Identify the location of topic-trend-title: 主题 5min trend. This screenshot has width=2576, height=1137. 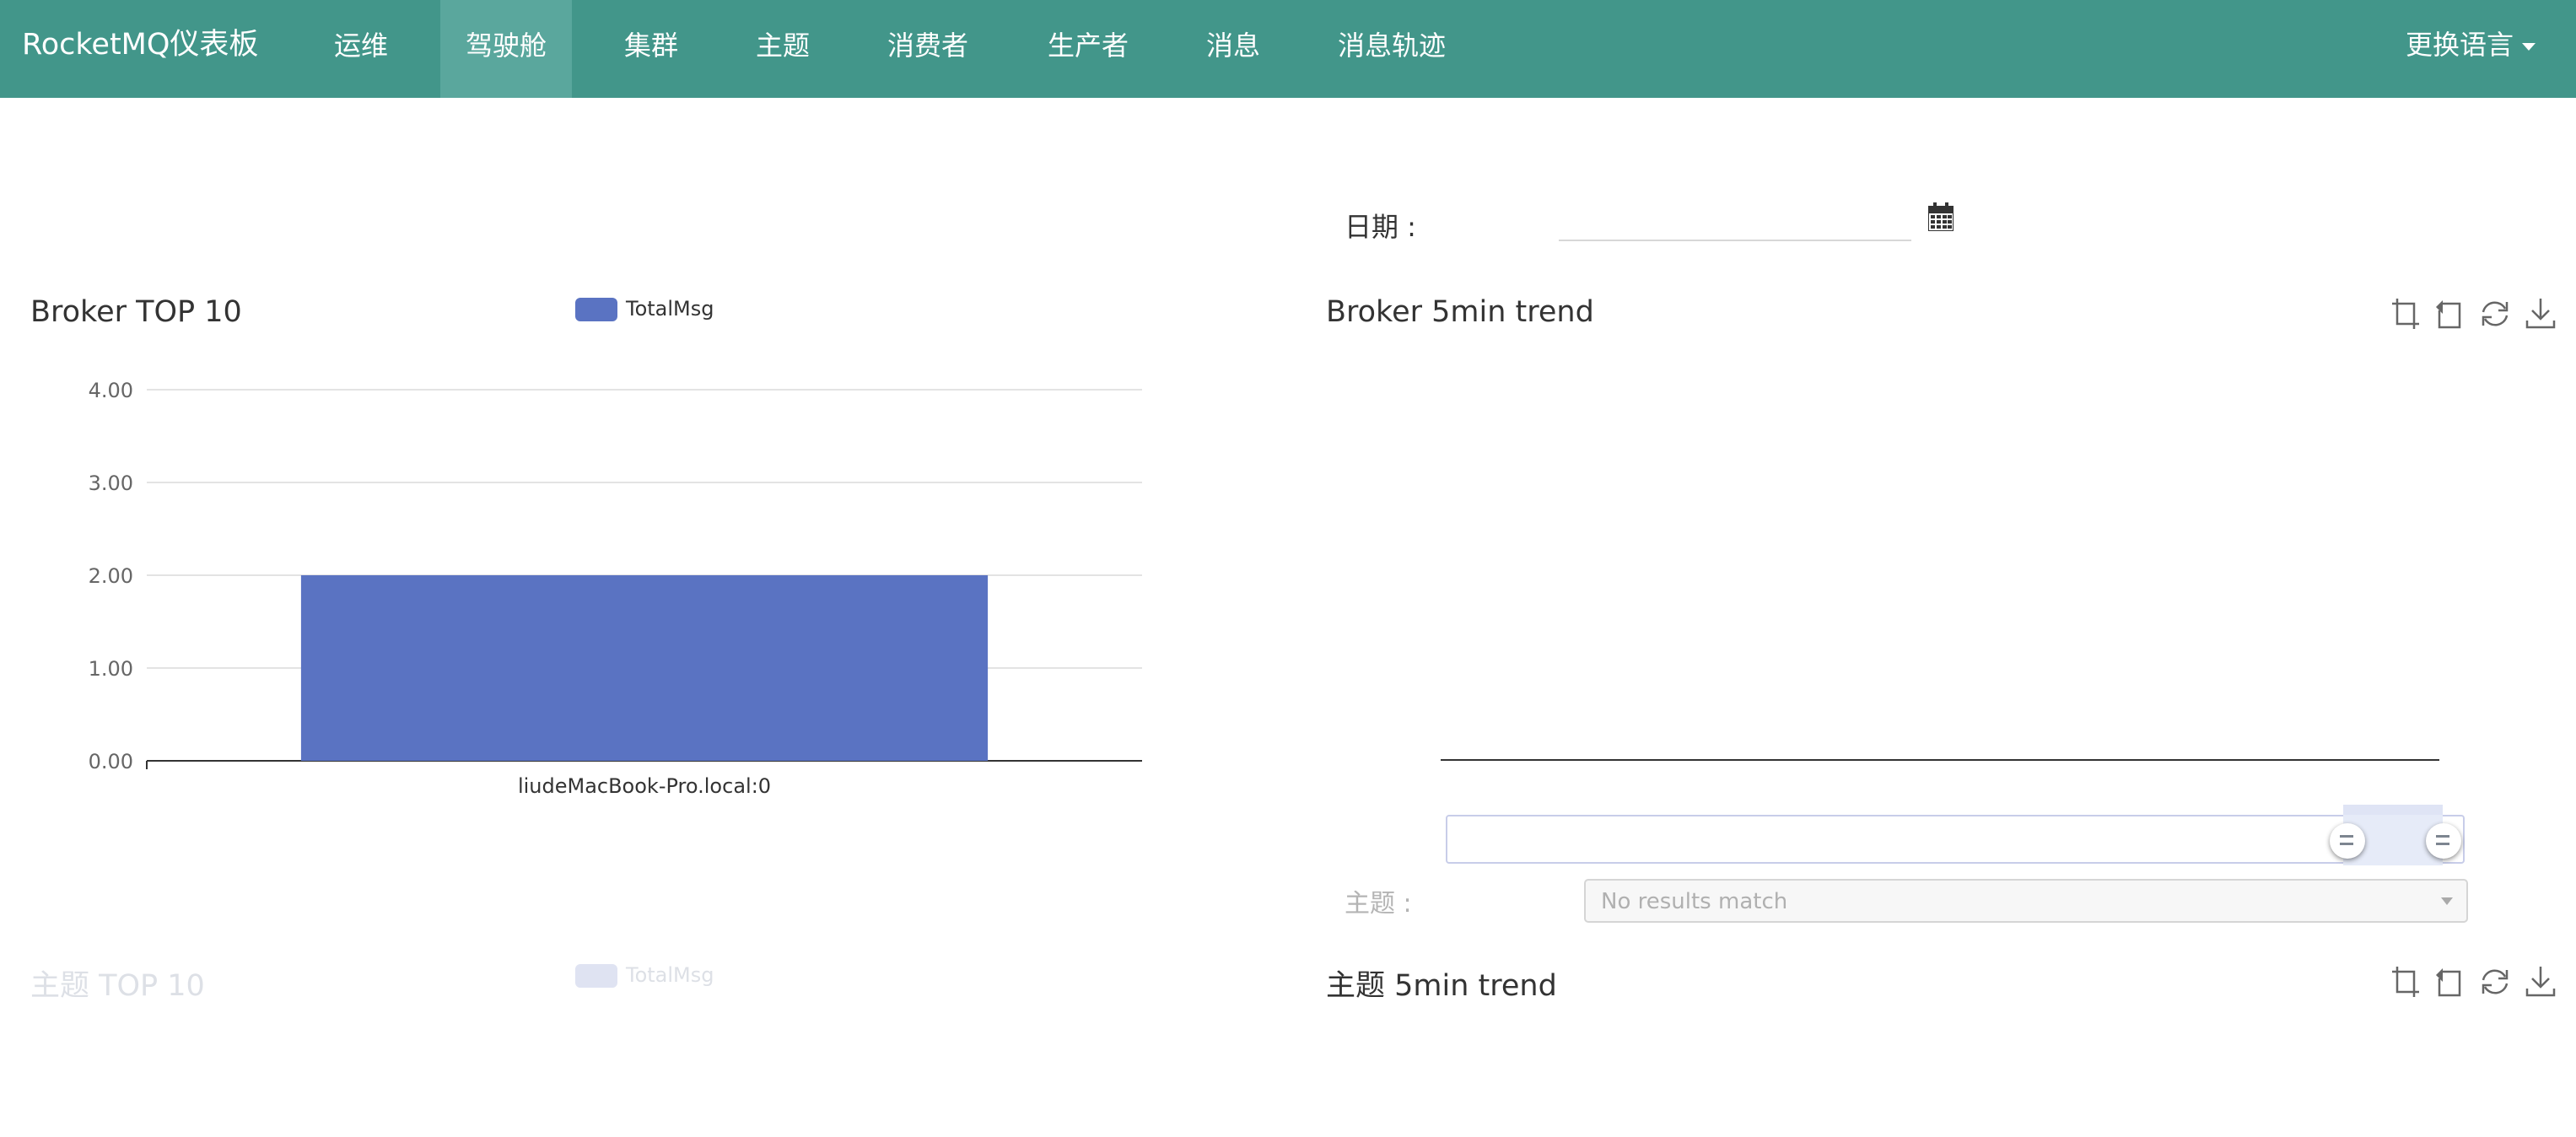
(1441, 986).